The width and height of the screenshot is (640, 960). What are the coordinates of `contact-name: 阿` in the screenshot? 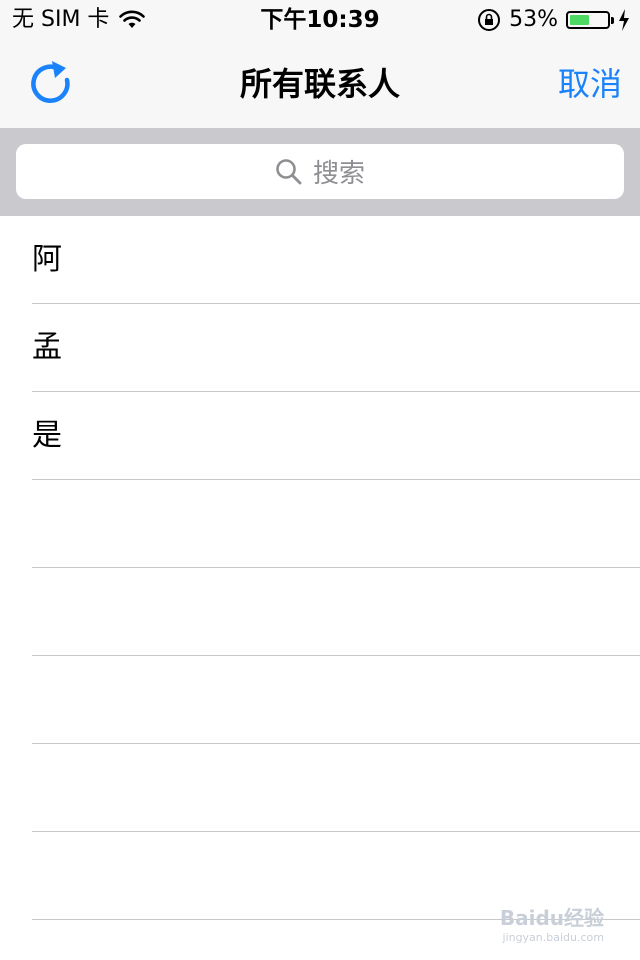 It's located at (47, 259).